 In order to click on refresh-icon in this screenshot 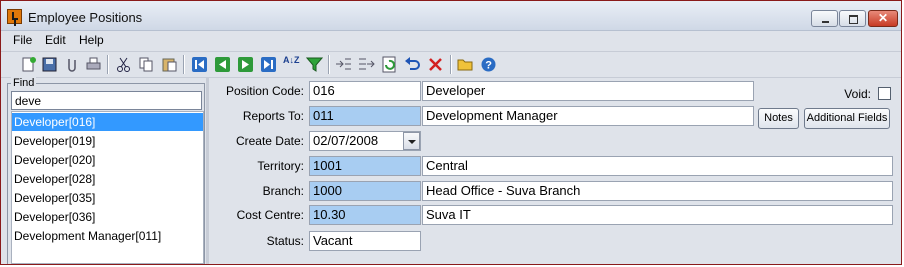, I will do `click(389, 64)`.